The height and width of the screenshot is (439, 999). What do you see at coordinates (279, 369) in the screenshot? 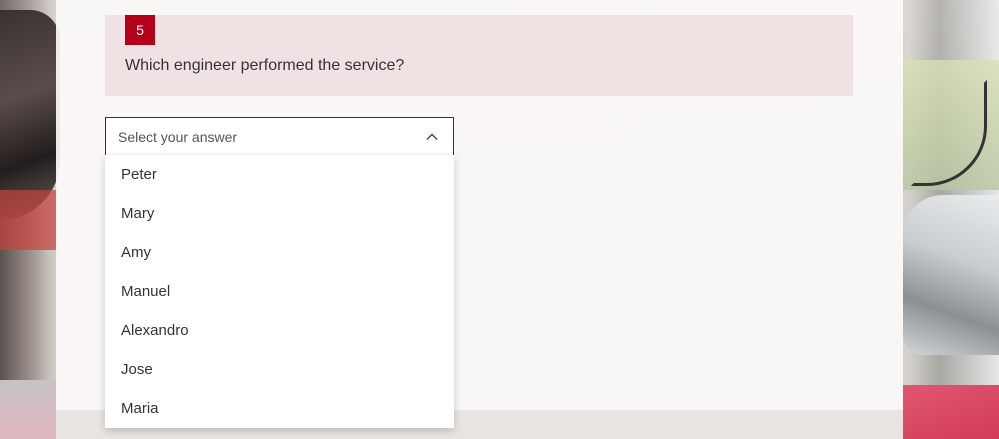
I see `option-jose: Jose` at bounding box center [279, 369].